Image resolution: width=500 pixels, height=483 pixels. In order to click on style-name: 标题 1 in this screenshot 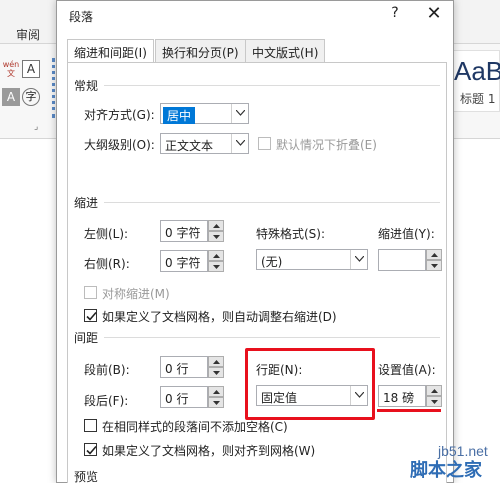, I will do `click(478, 99)`.